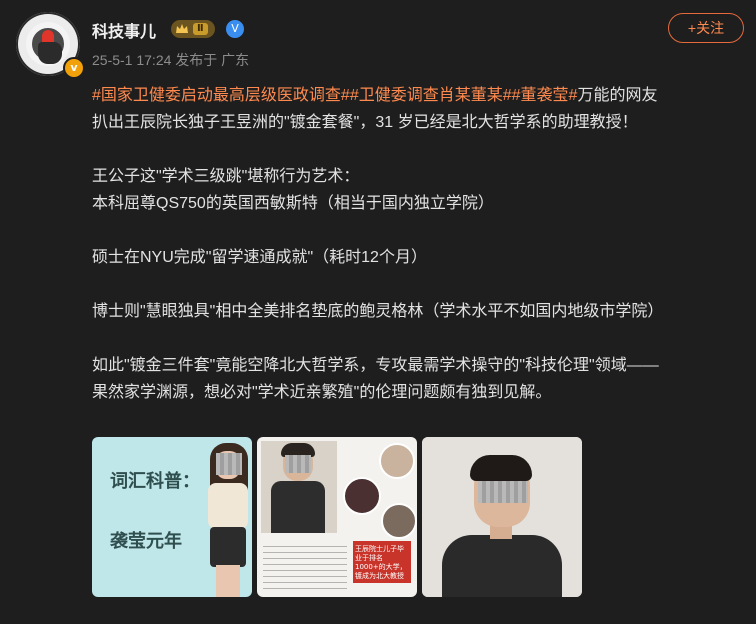 Image resolution: width=756 pixels, height=624 pixels. Describe the element at coordinates (172, 517) in the screenshot. I see `image-thumbnail-1: 词汇科普： 袭莹元年` at that location.